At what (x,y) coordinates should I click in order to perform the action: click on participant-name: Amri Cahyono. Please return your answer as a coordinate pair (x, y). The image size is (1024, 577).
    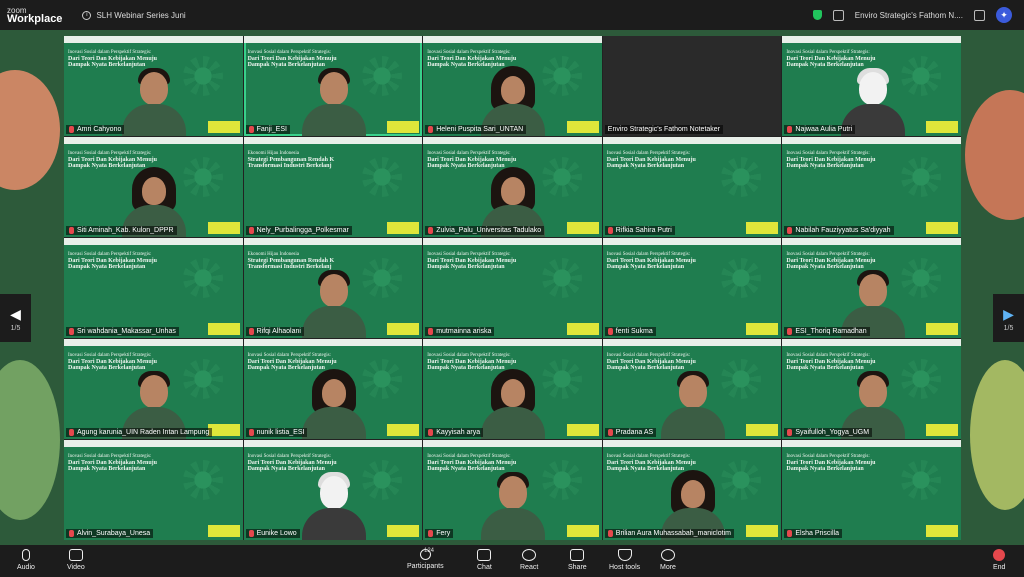
    Looking at the image, I should click on (99, 129).